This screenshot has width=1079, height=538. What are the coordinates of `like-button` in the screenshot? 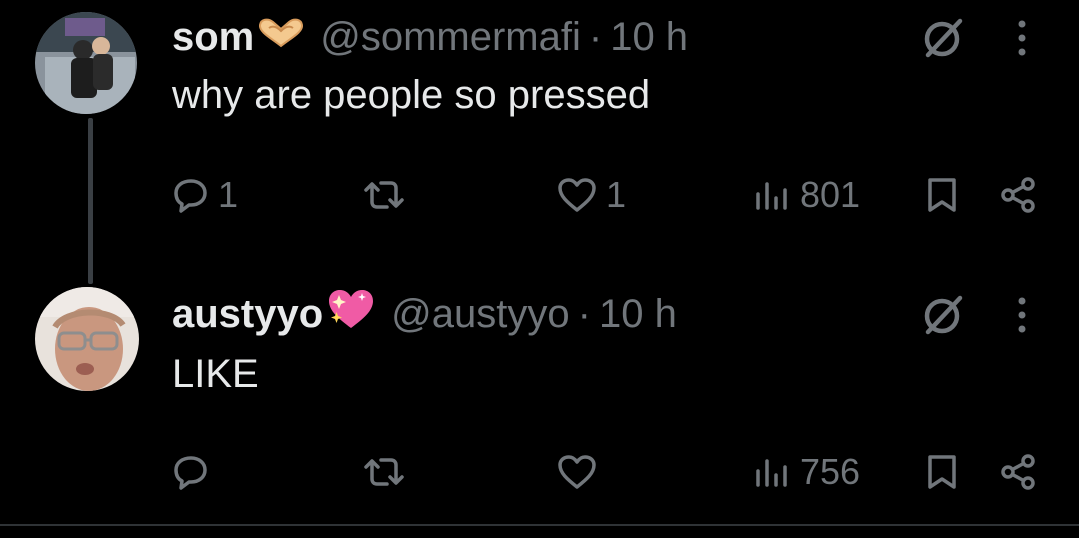 It's located at (581, 472).